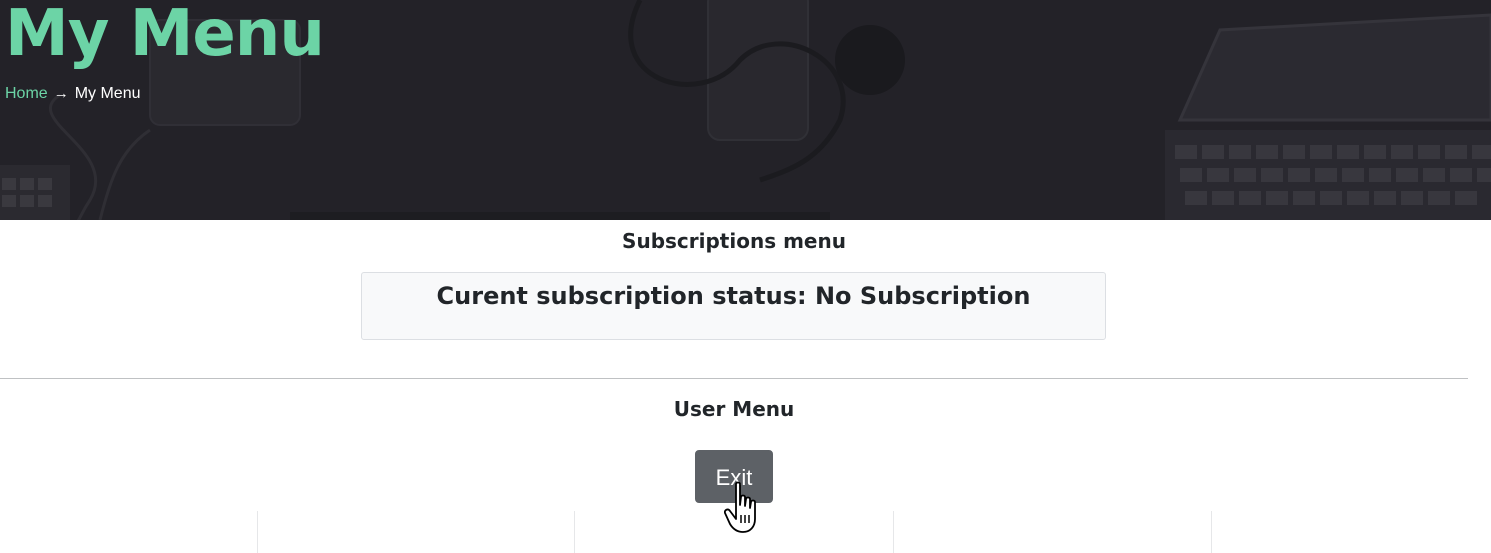 The image size is (1491, 553). Describe the element at coordinates (107, 93) in the screenshot. I see `breadcrumb-current: My Menu` at that location.